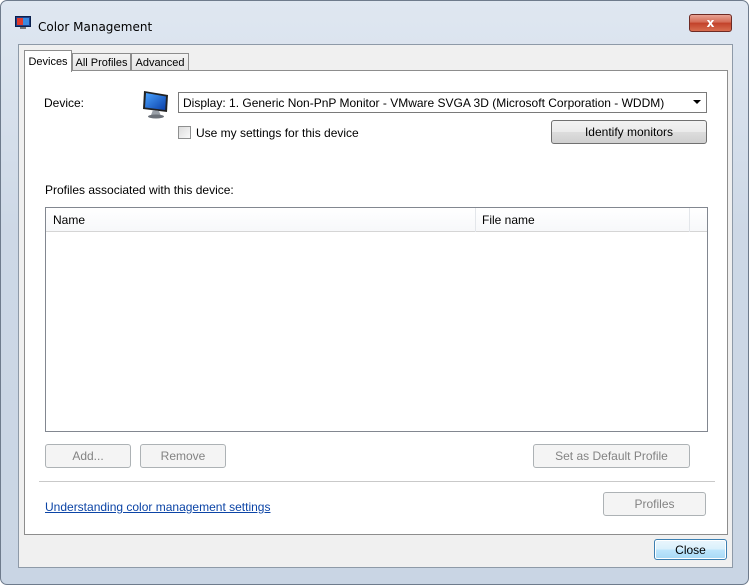  I want to click on tab-devices: Devices, so click(48, 61).